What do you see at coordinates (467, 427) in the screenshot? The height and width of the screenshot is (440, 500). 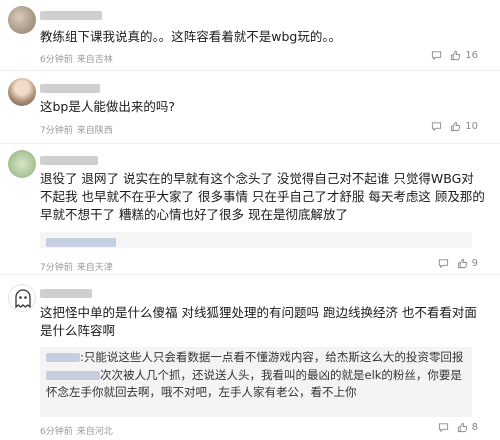 I see `like-button: 8` at bounding box center [467, 427].